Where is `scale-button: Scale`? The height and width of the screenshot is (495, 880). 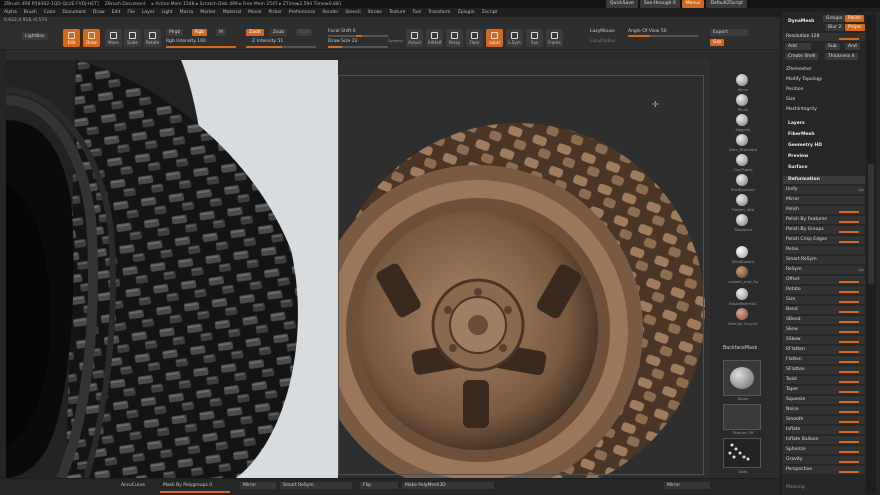 scale-button: Scale is located at coordinates (132, 38).